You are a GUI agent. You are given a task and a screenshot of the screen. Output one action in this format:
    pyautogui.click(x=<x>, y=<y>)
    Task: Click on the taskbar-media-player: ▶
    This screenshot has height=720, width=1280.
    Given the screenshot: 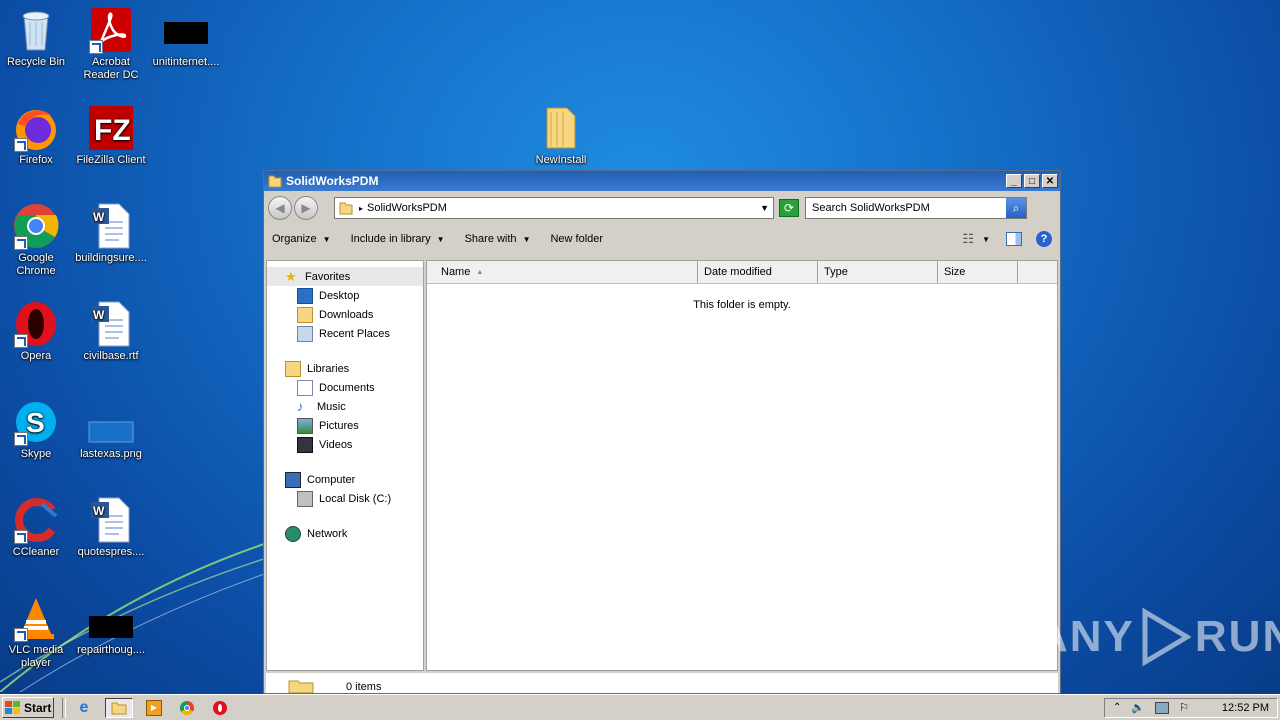 What is the action you would take?
    pyautogui.click(x=154, y=708)
    